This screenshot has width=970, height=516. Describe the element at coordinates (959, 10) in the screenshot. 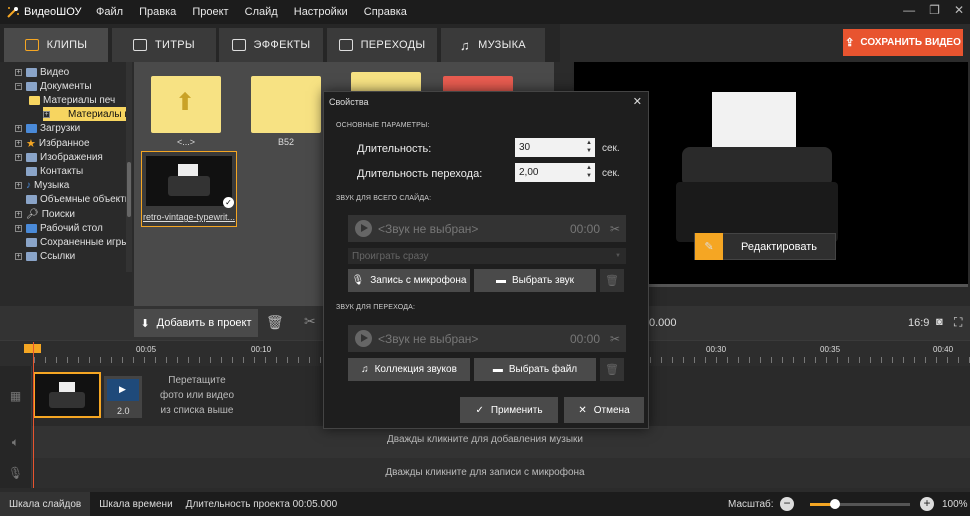

I see `close-icon: ✕` at that location.